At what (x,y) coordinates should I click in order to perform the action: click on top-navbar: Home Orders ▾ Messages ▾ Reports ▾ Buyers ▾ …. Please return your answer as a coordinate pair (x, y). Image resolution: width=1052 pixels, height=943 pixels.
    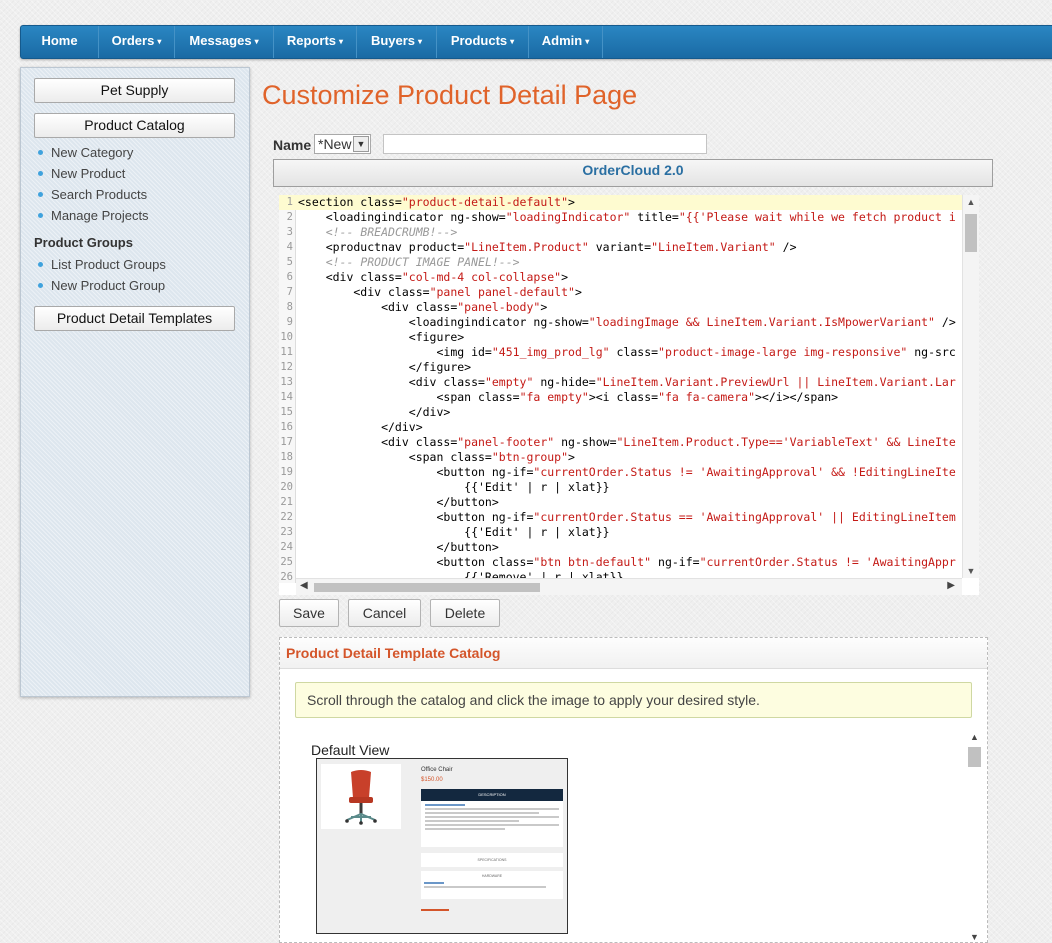
    Looking at the image, I should click on (536, 42).